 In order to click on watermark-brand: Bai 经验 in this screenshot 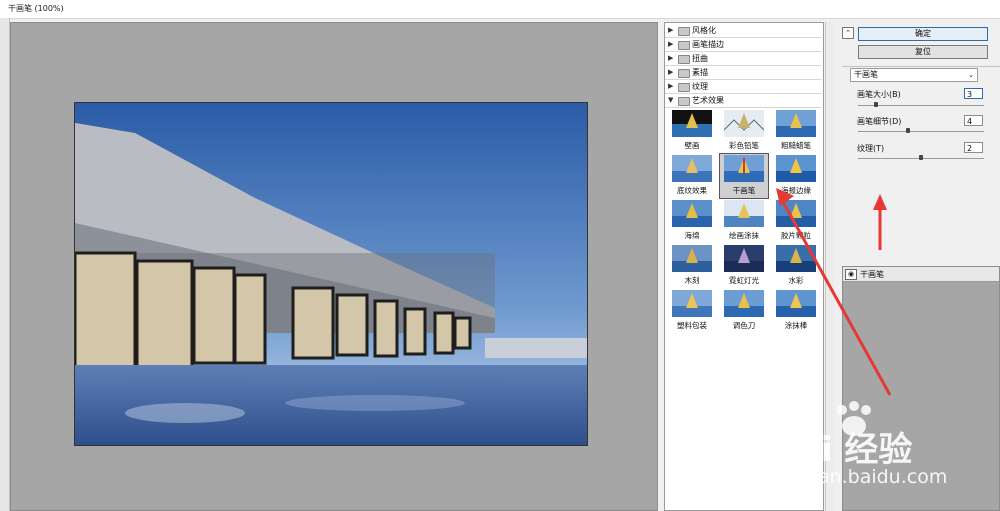, I will do `click(842, 450)`.